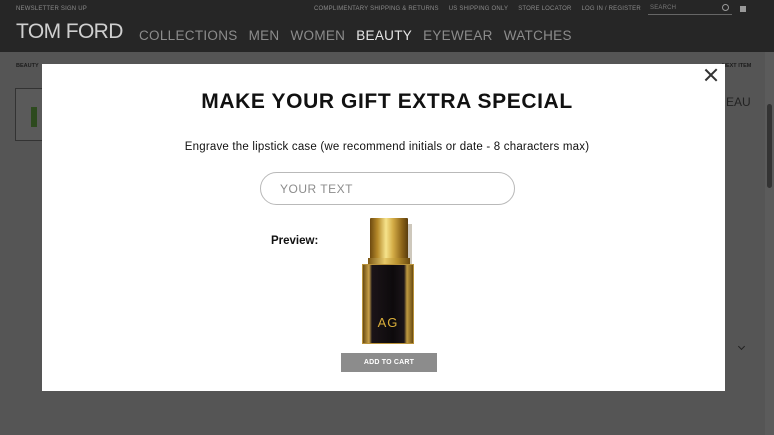  Describe the element at coordinates (388, 322) in the screenshot. I see `engraving-preview-text: AG` at that location.